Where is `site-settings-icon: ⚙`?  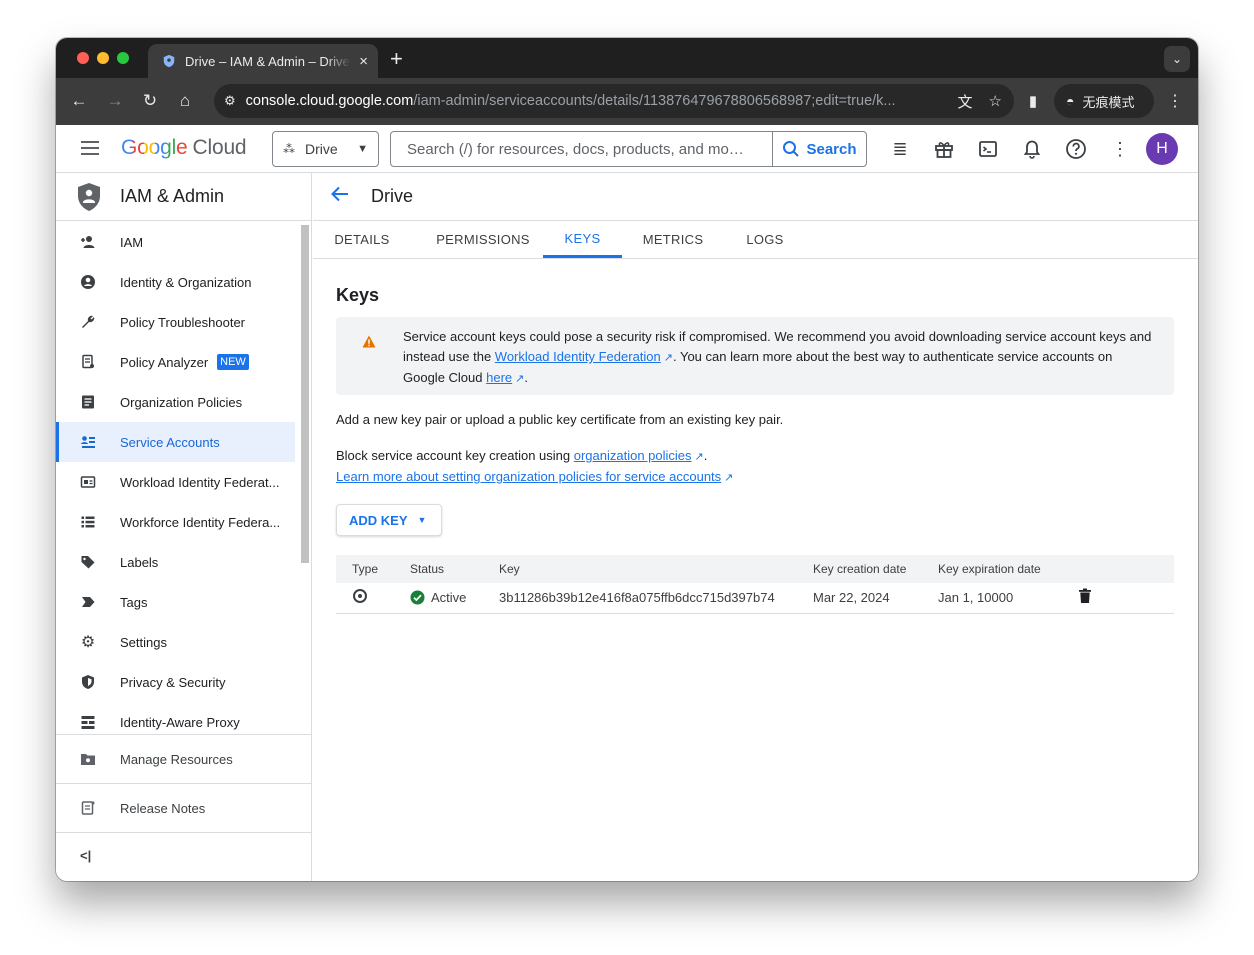 site-settings-icon: ⚙ is located at coordinates (230, 101).